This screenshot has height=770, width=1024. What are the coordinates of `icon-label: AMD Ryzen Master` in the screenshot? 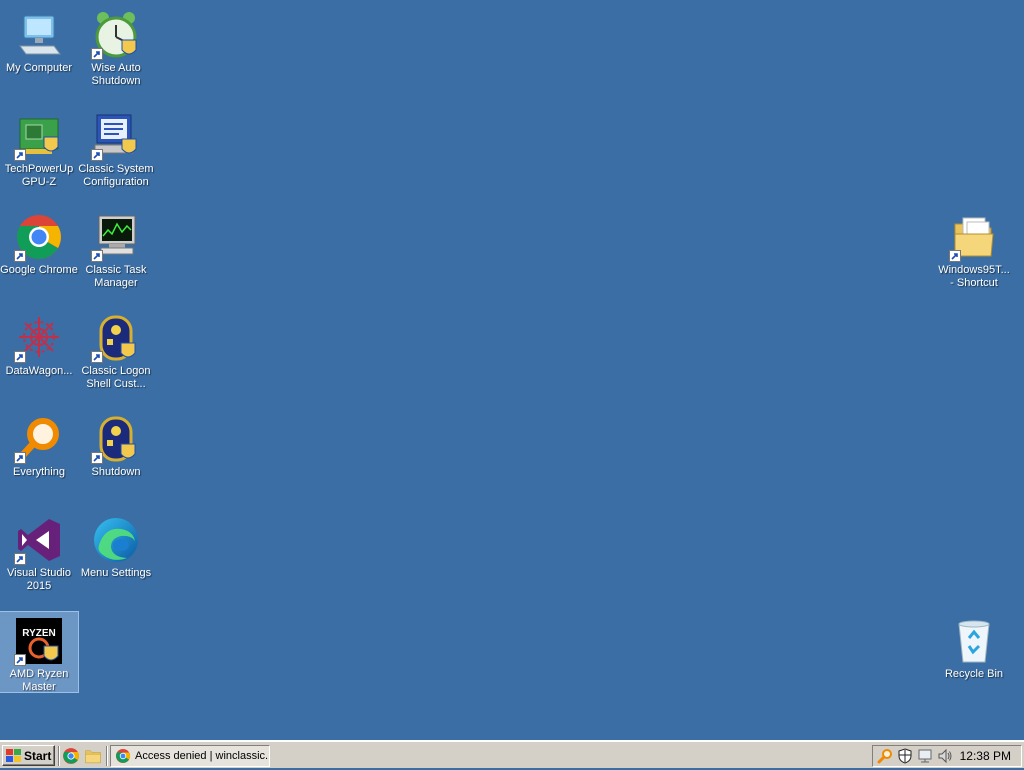 It's located at (39, 680).